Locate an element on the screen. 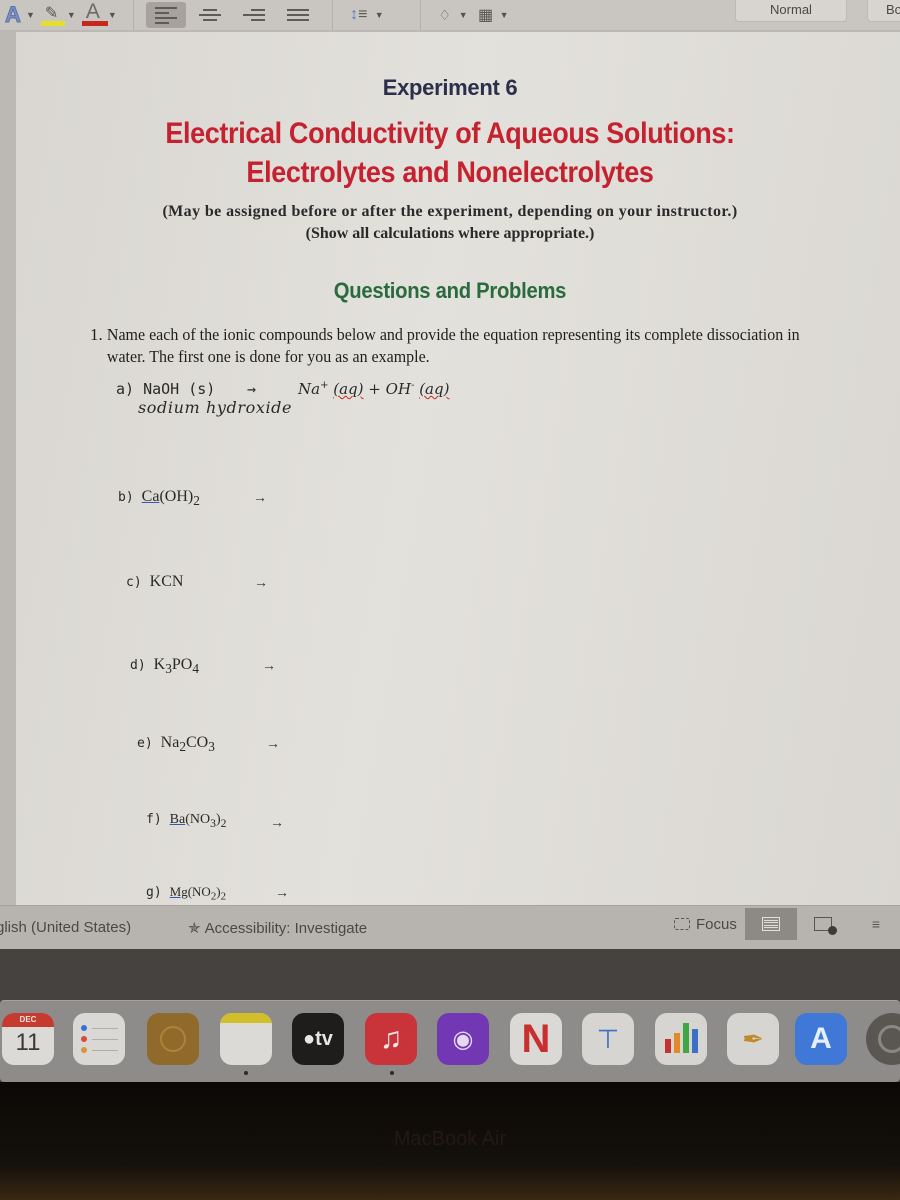 Image resolution: width=900 pixels, height=1200 pixels. toolbar-divider is located at coordinates (420, 15).